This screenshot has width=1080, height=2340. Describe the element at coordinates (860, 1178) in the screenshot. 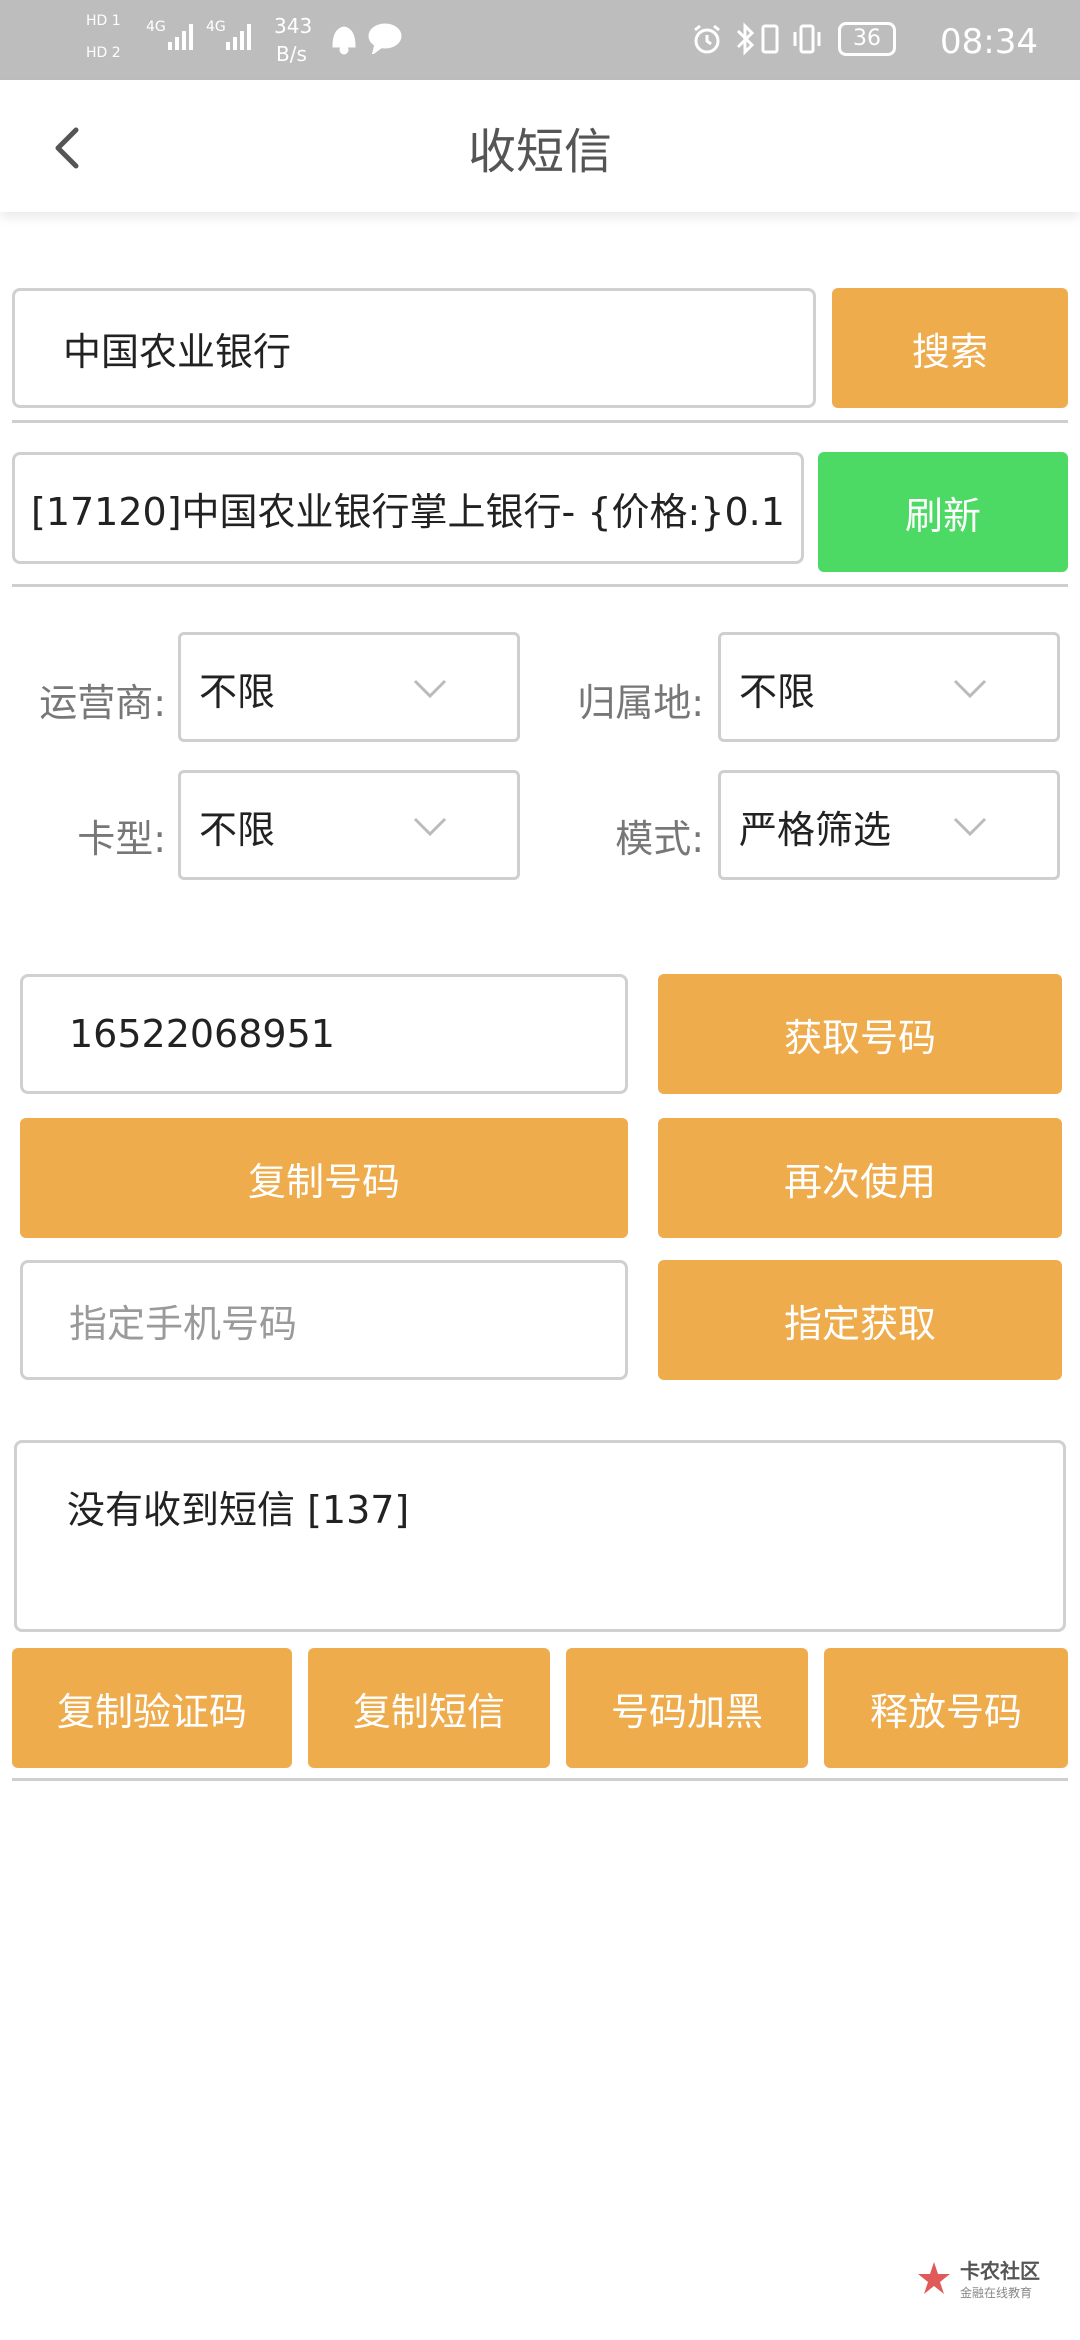

I see `reuse-number-button: 再次使用` at that location.